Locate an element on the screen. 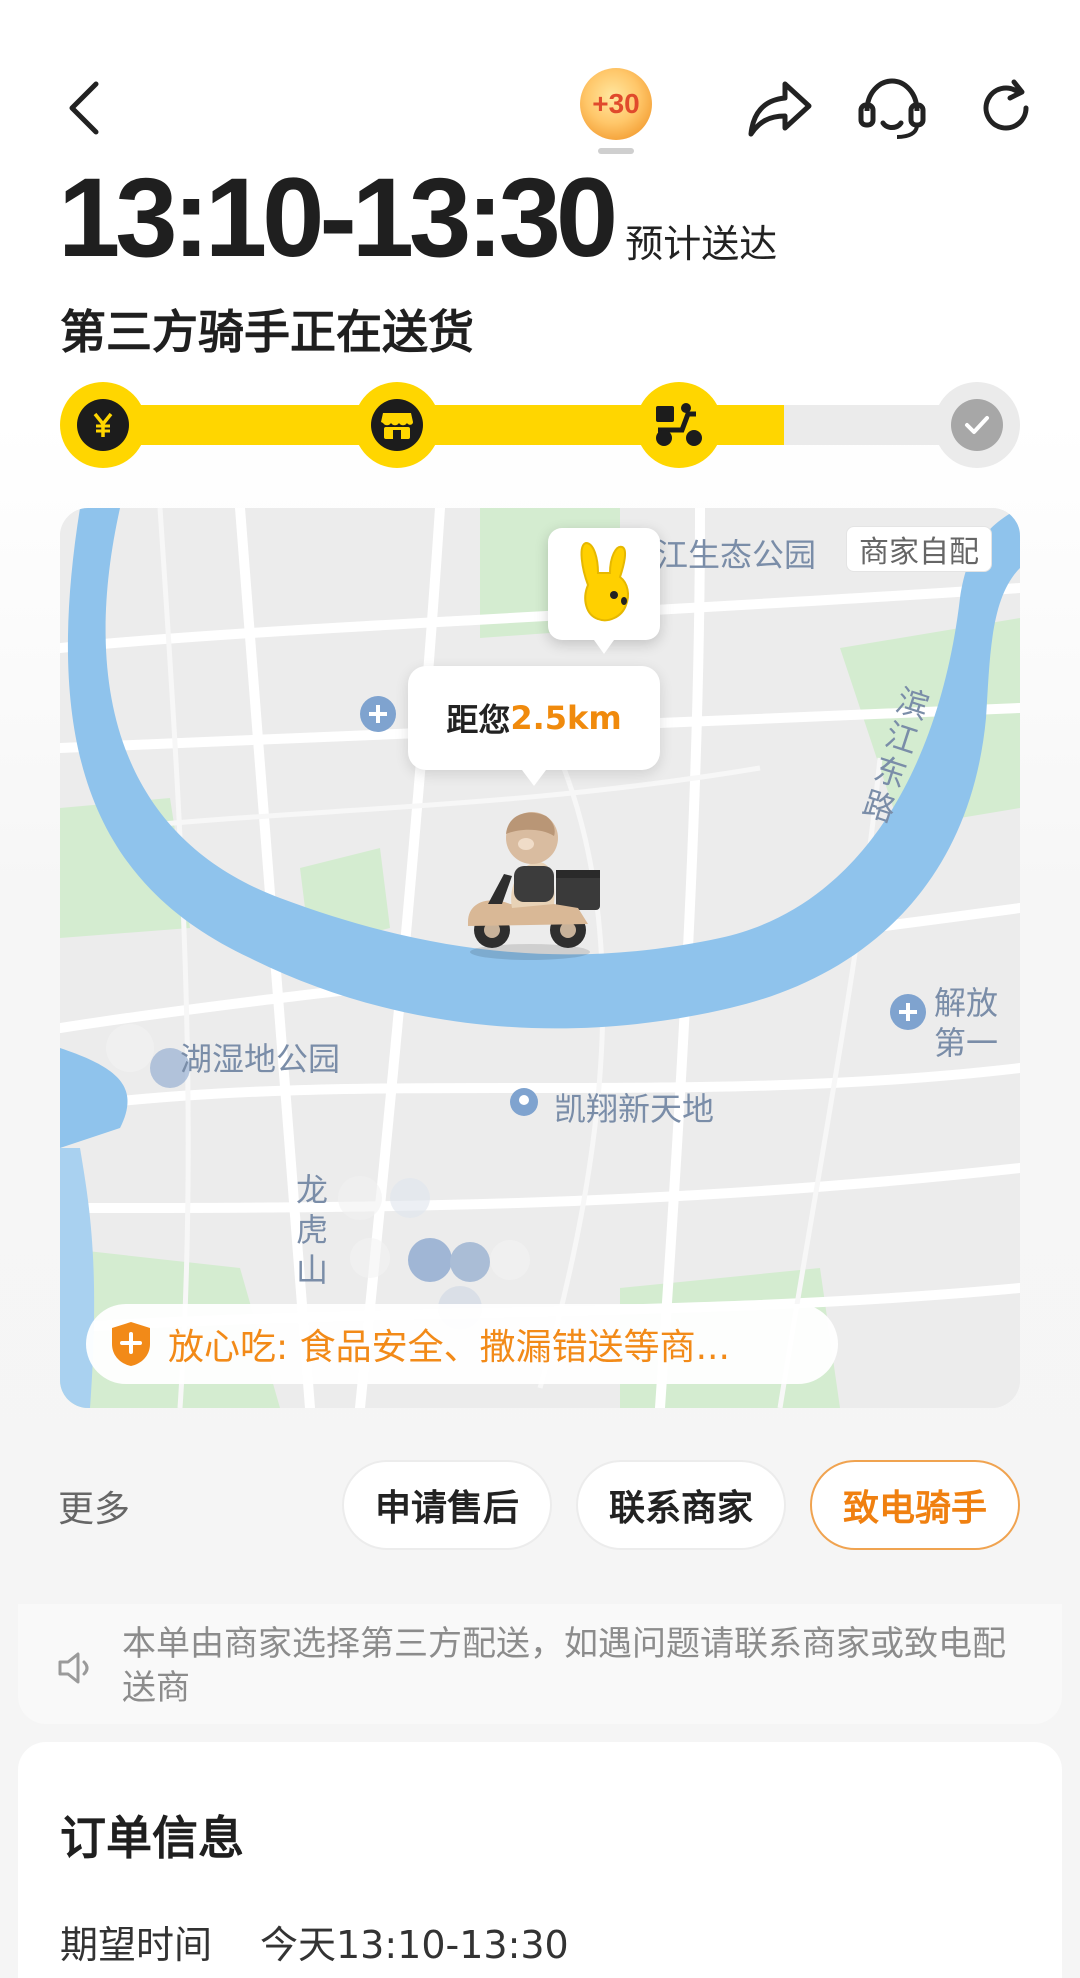 Image resolution: width=1080 pixels, height=1978 pixels. distance-bubble: 距您 2.5km is located at coordinates (534, 726).